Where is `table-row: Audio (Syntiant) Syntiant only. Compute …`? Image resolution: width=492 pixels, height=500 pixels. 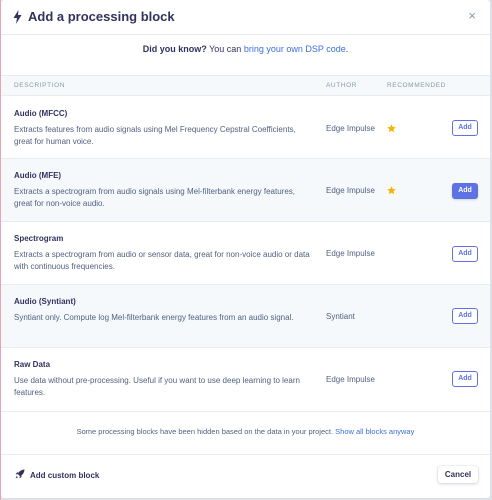
table-row: Audio (Syntiant) Syntiant only. Compute … is located at coordinates (245, 316).